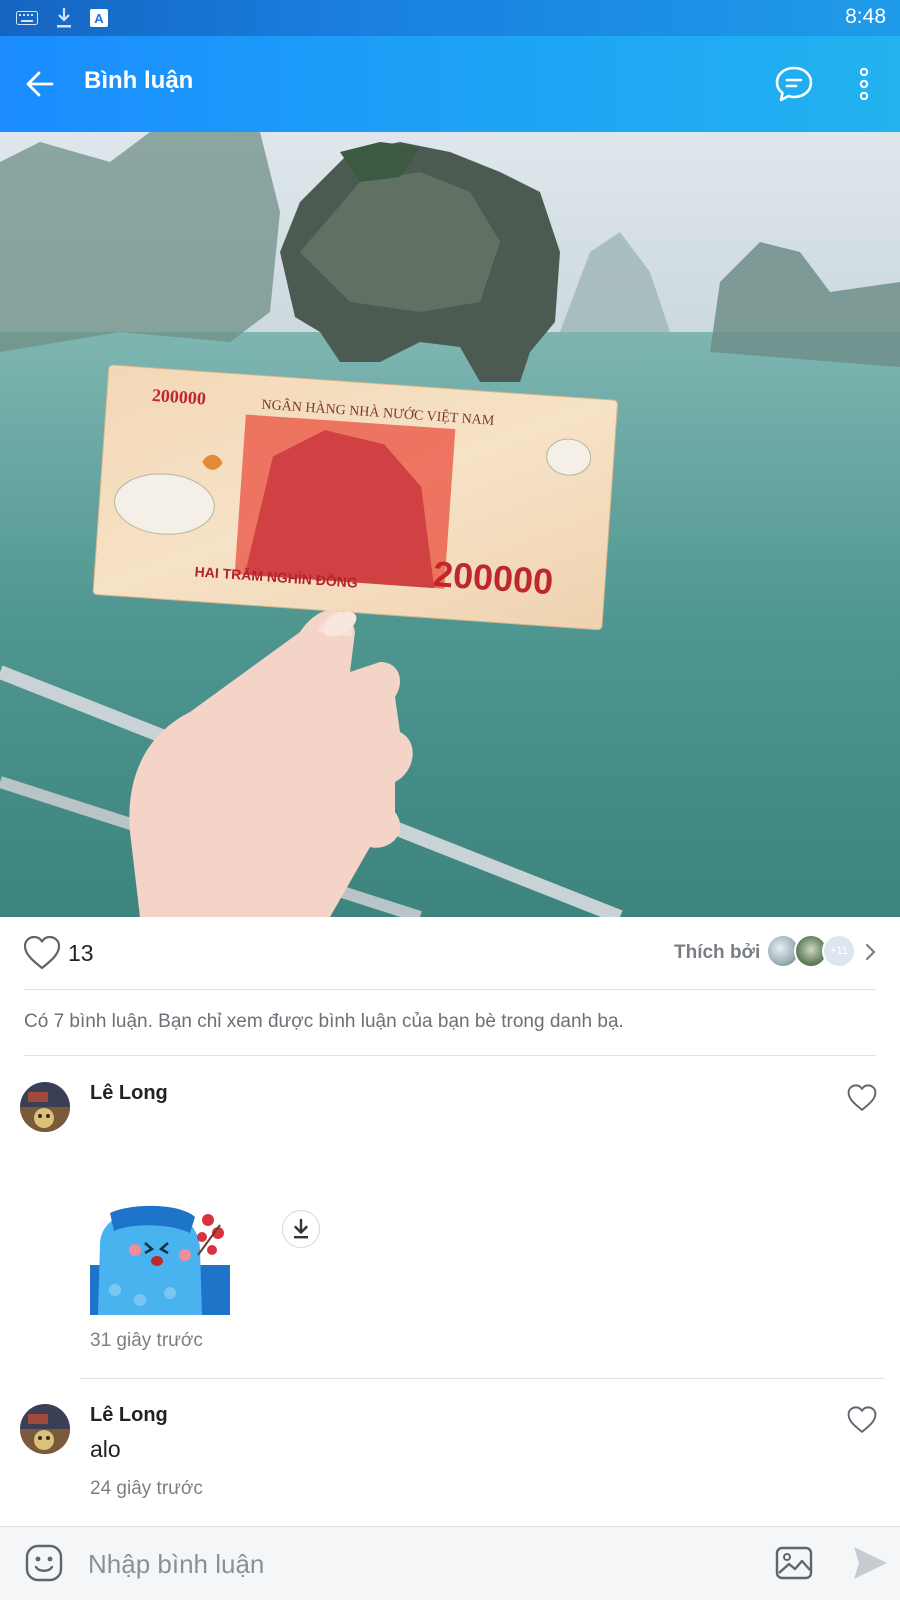  I want to click on emoji-button, so click(44, 1563).